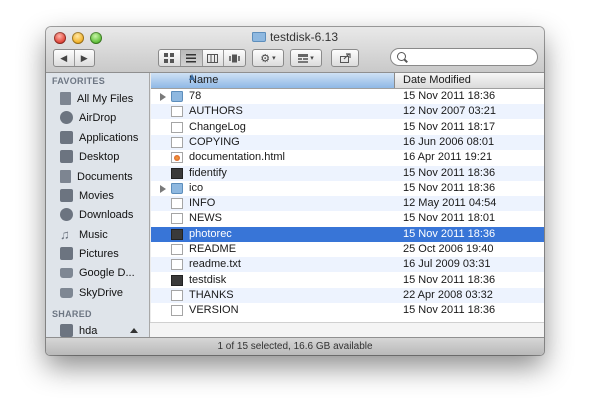 The width and height of the screenshot is (590, 419). I want to click on desktop-icon, so click(66, 156).